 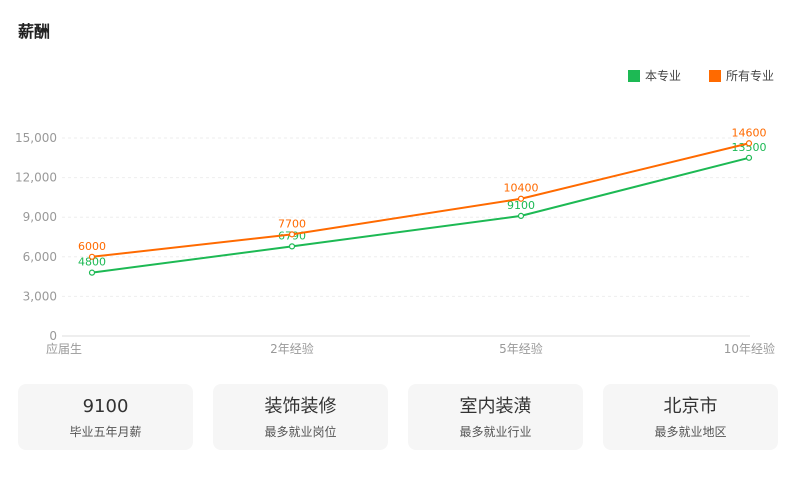 What do you see at coordinates (36, 138) in the screenshot?
I see `y-tick-label: 15,000` at bounding box center [36, 138].